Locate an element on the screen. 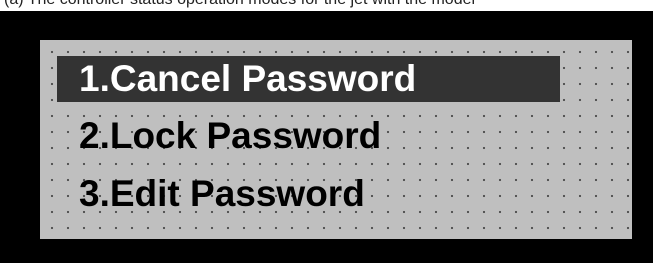 This screenshot has width=653, height=263. menu-item-edit-password: 3.Edit Password is located at coordinates (308, 194).